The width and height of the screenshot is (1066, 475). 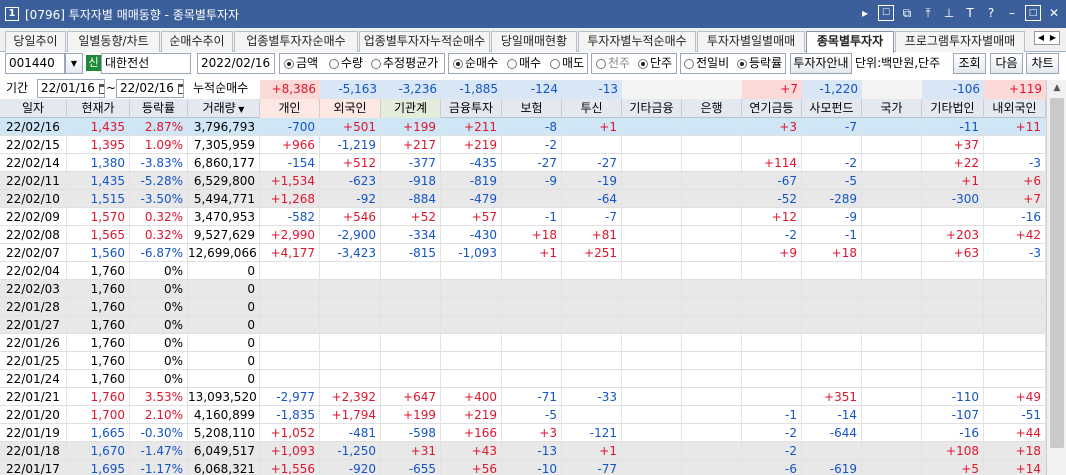 I want to click on search-button: 조회, so click(x=969, y=63).